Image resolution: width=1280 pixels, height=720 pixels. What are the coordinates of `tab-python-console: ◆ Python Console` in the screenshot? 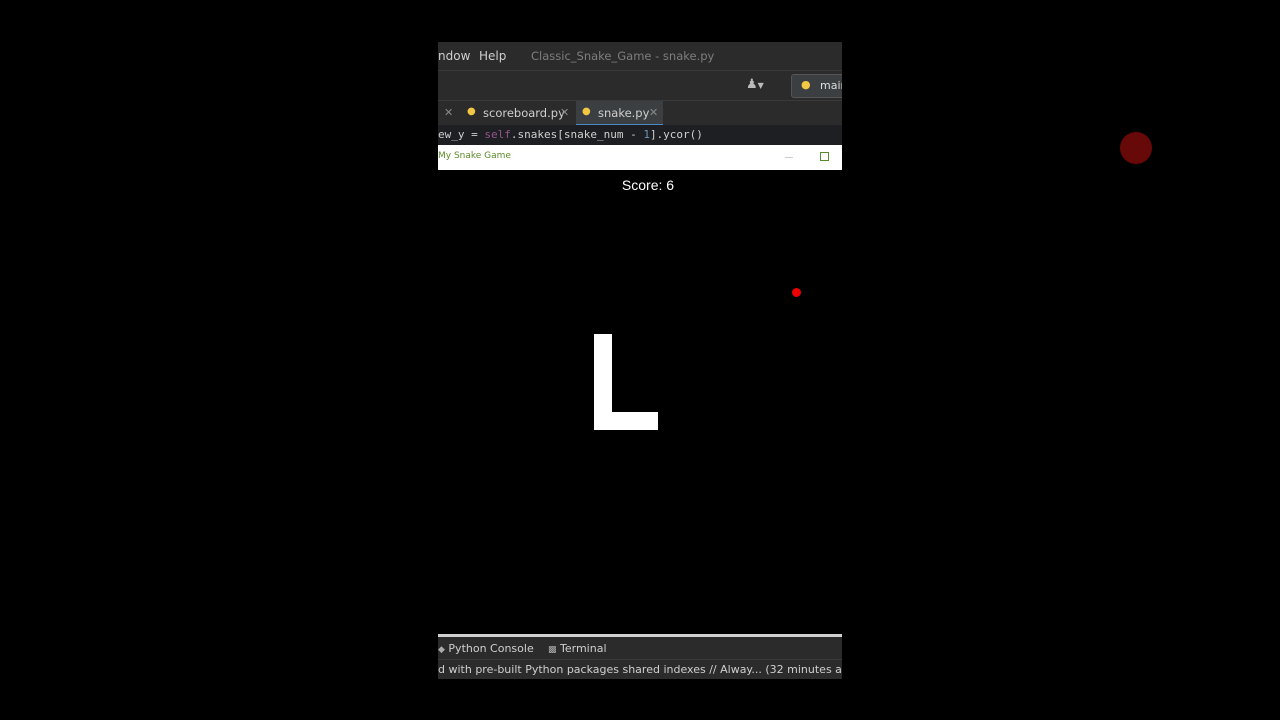 It's located at (486, 648).